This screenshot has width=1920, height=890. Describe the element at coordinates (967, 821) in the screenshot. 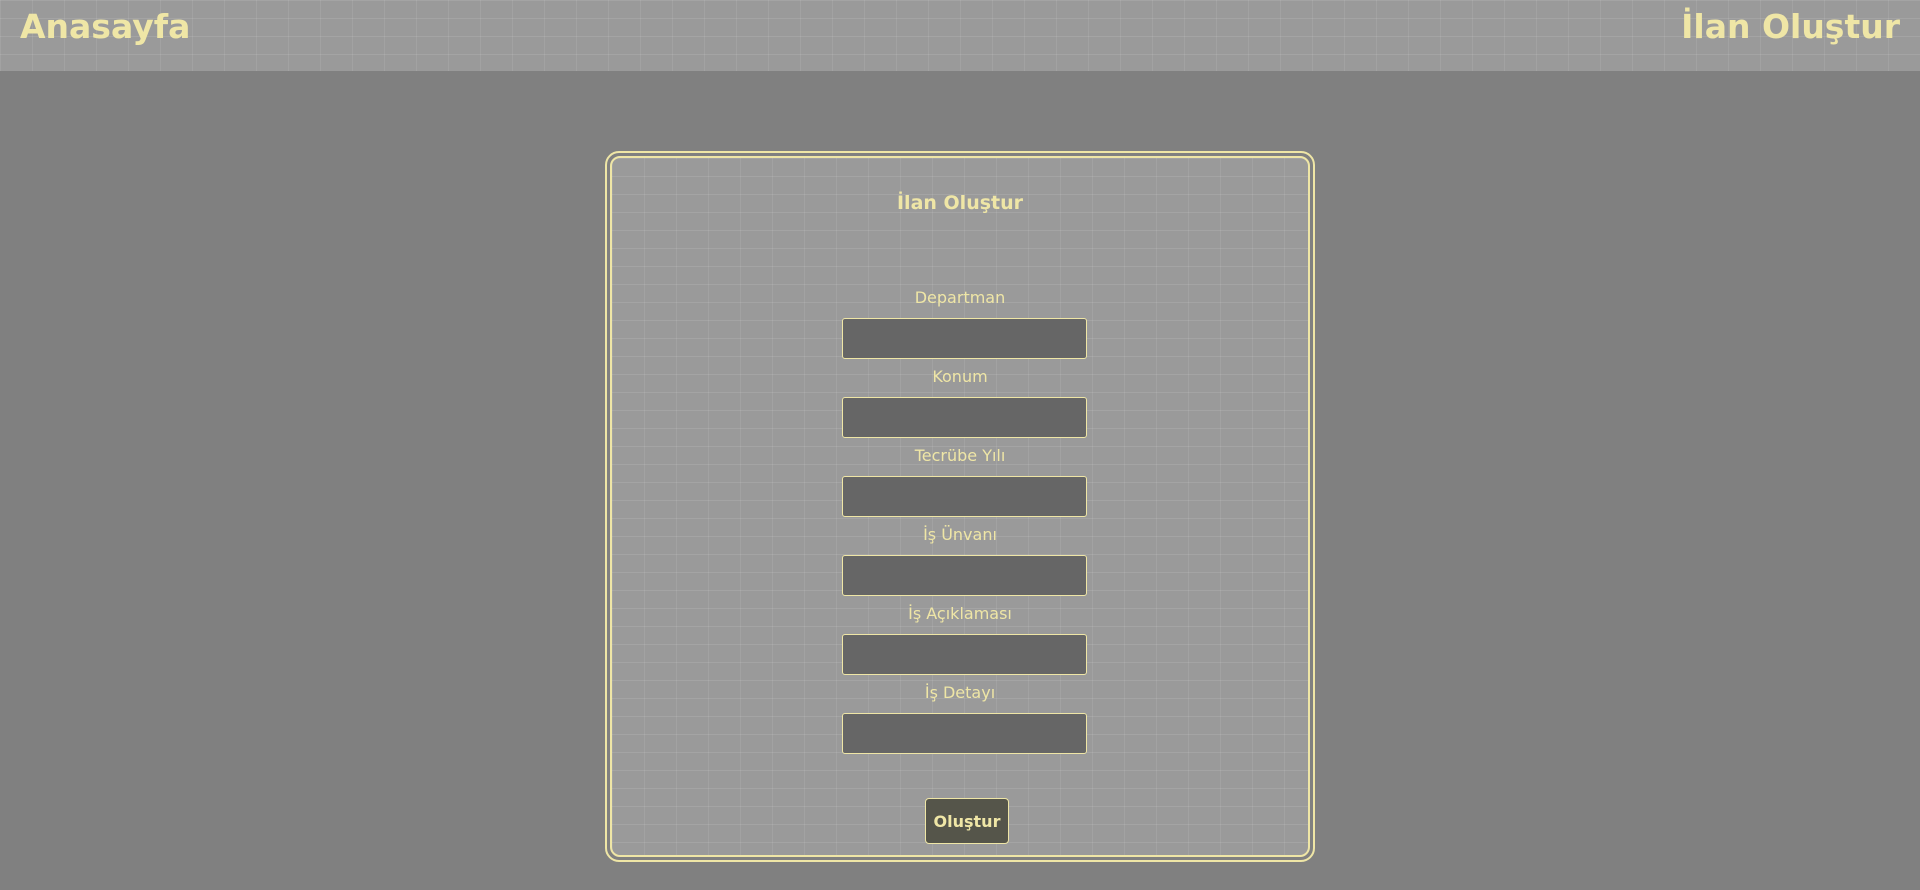

I see `create-button: Oluştur` at that location.